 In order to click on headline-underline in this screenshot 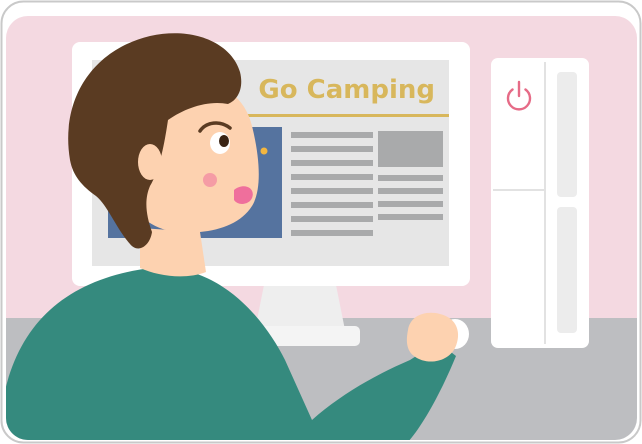, I will do `click(340, 115)`.